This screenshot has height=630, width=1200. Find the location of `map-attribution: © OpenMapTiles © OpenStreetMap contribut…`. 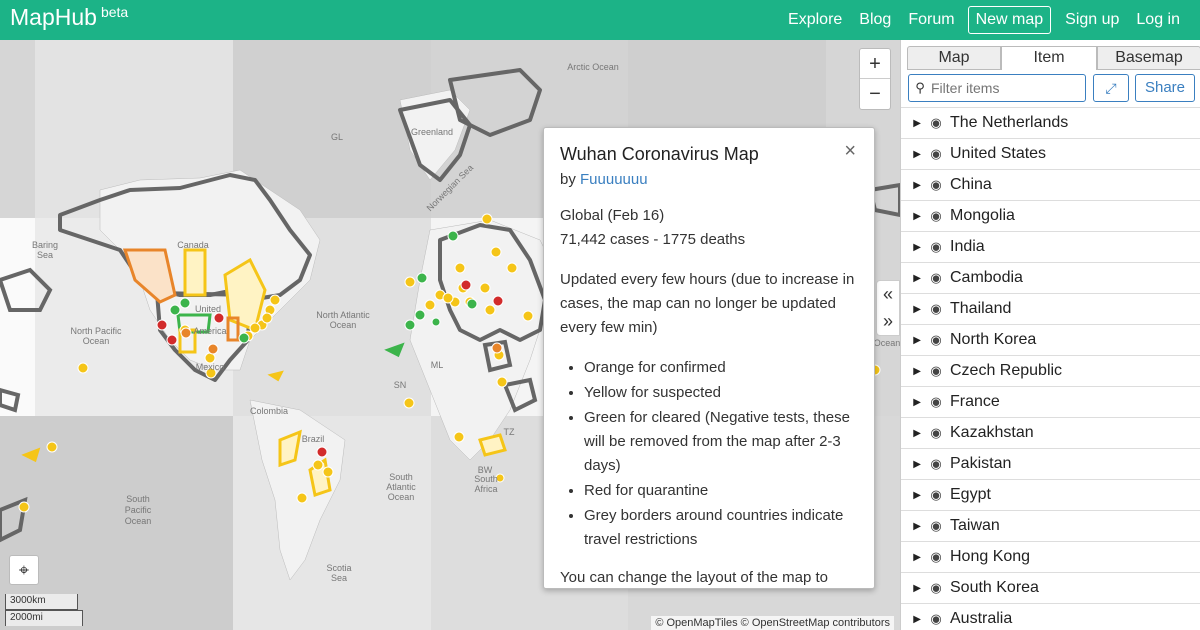

map-attribution: © OpenMapTiles © OpenStreetMap contribut… is located at coordinates (772, 623).